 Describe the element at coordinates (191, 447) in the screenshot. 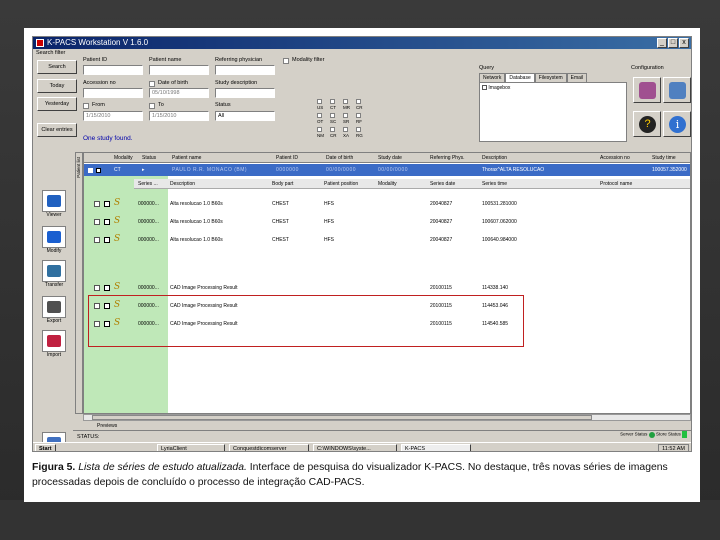

I see `taskbar-lyriaclient: LyriaClient` at that location.